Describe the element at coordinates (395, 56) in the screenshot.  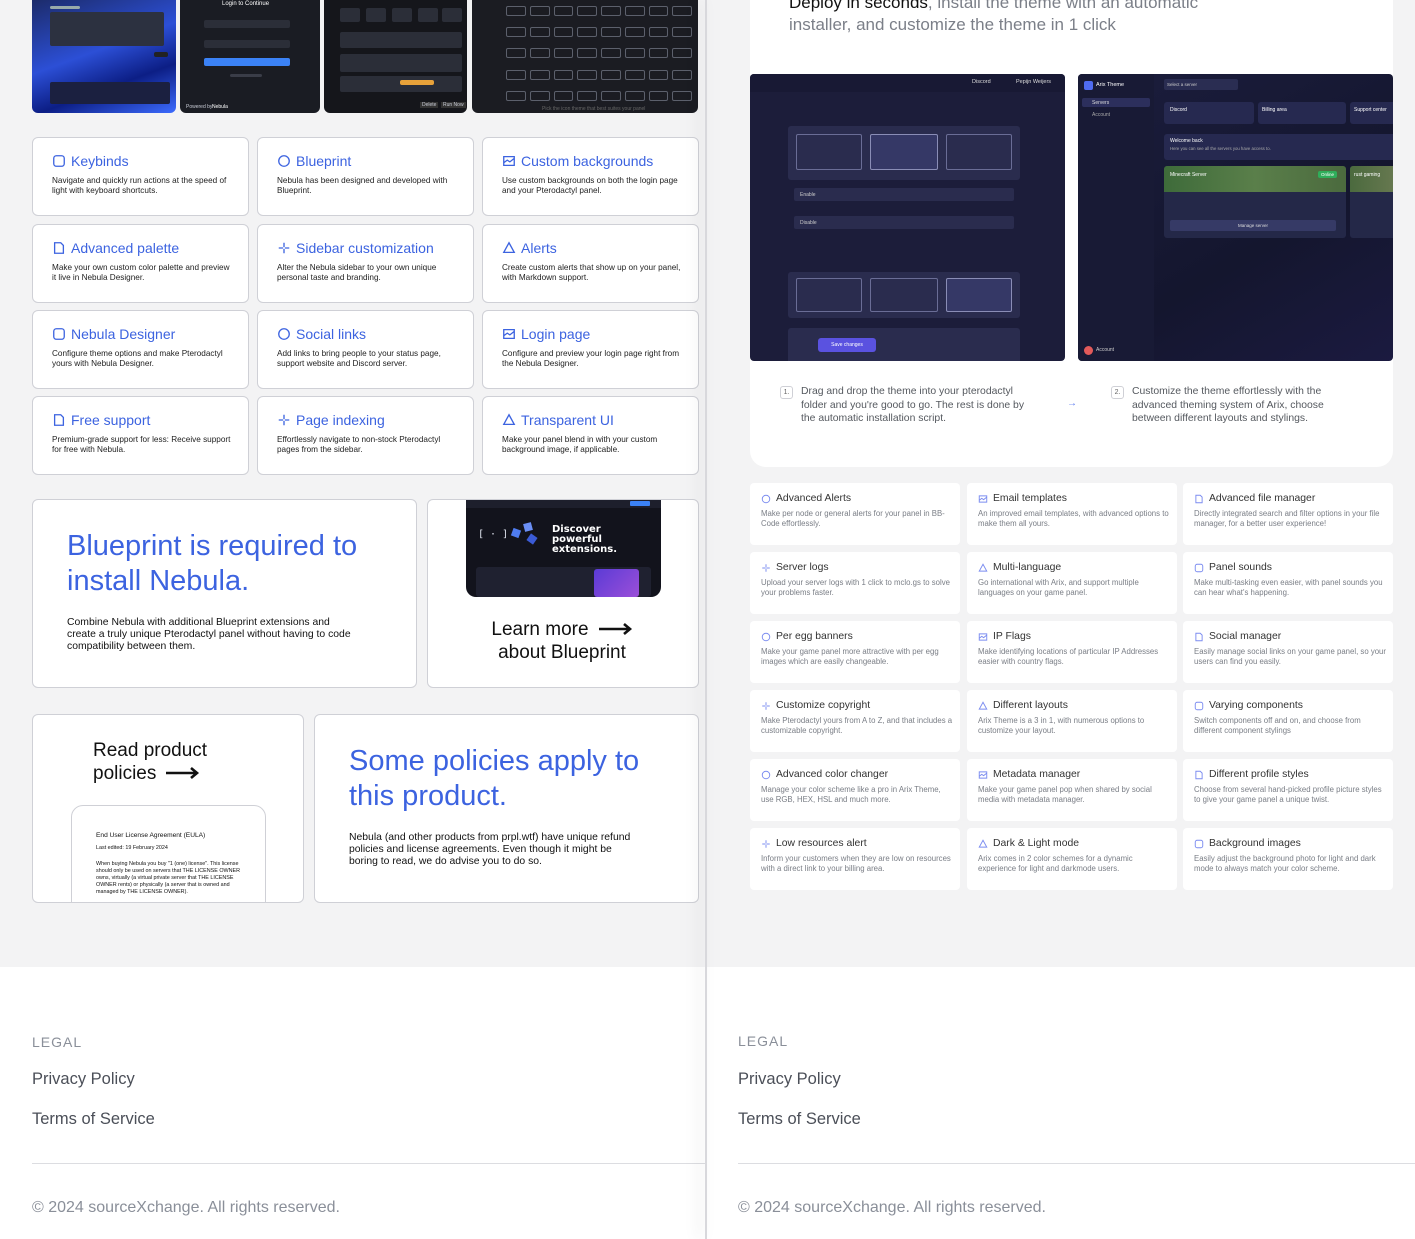
I see `screenshot-schedules: Delete Run Now` at that location.